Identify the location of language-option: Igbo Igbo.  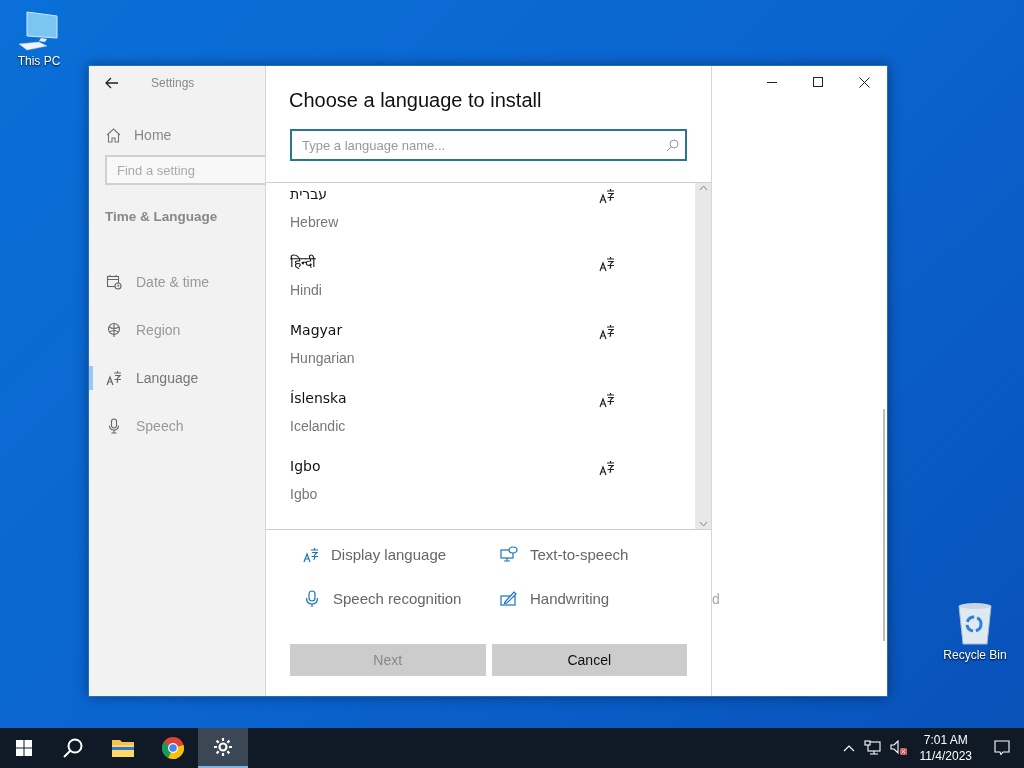
(480, 490).